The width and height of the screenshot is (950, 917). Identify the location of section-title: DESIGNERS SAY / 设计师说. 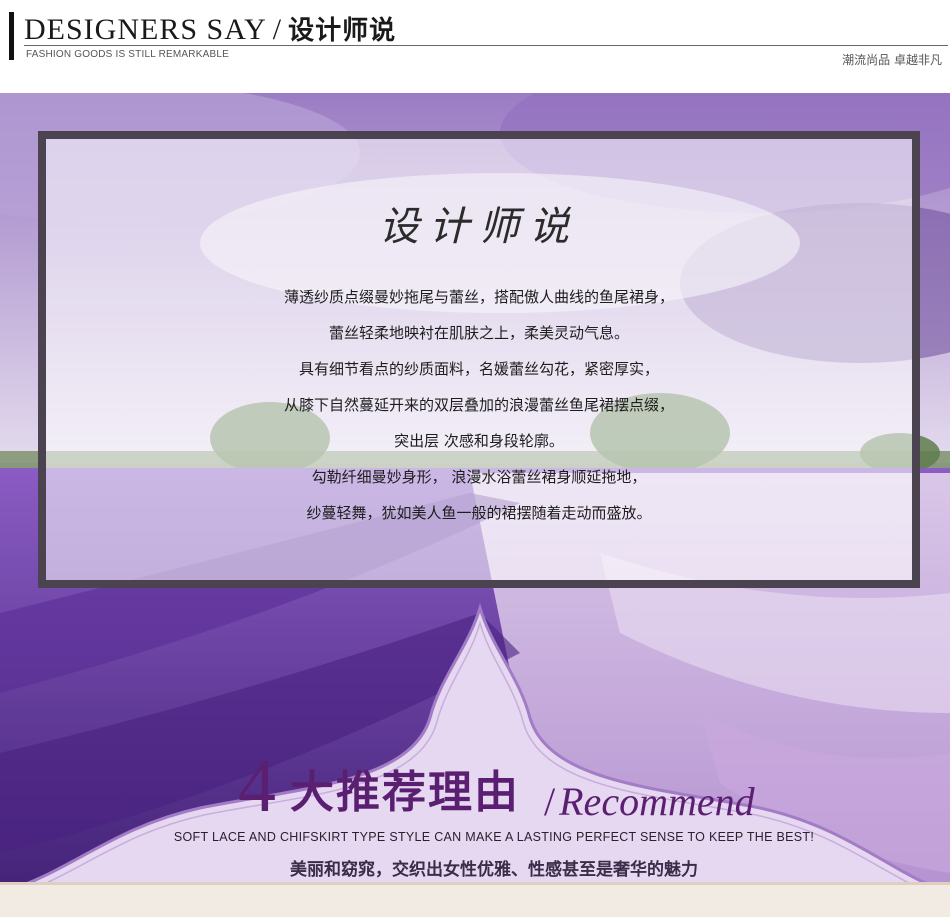
(210, 28).